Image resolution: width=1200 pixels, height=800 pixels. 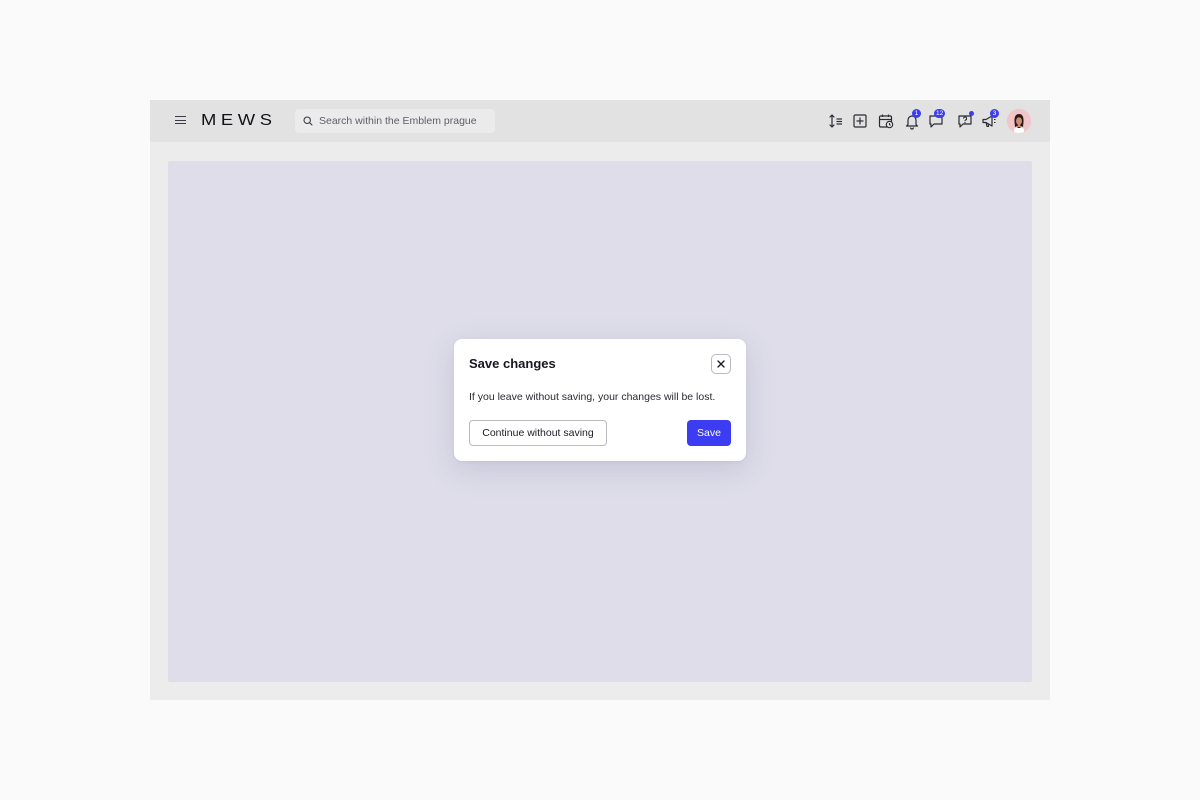 I want to click on chat-bubble-icon: 12, so click(x=936, y=119).